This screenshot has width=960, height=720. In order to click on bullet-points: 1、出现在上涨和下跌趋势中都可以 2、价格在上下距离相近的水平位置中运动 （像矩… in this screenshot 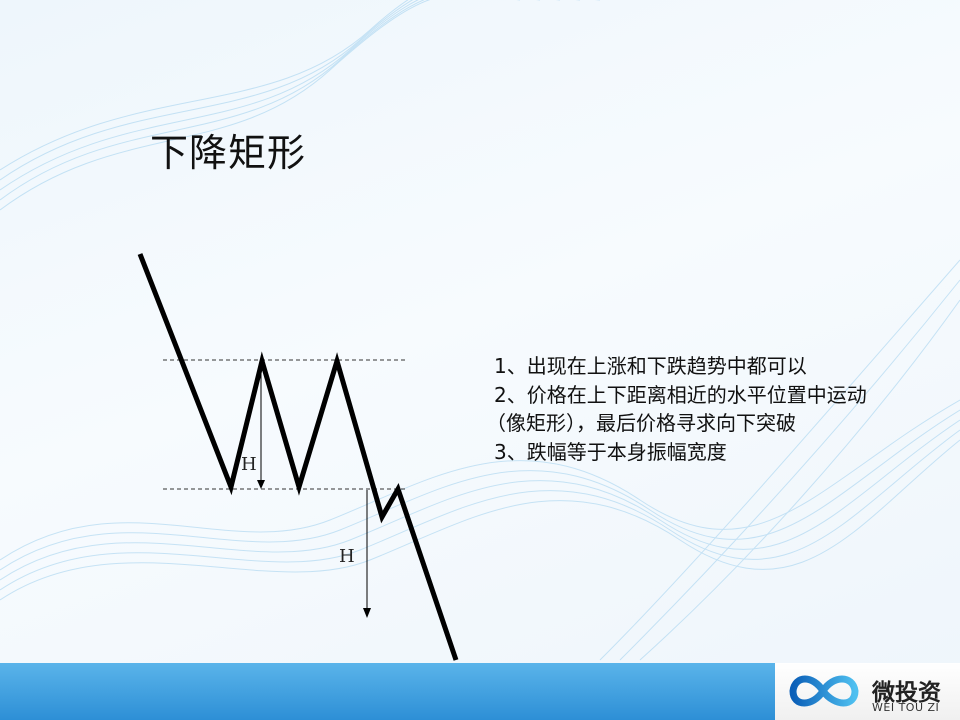, I will do `click(676, 409)`.